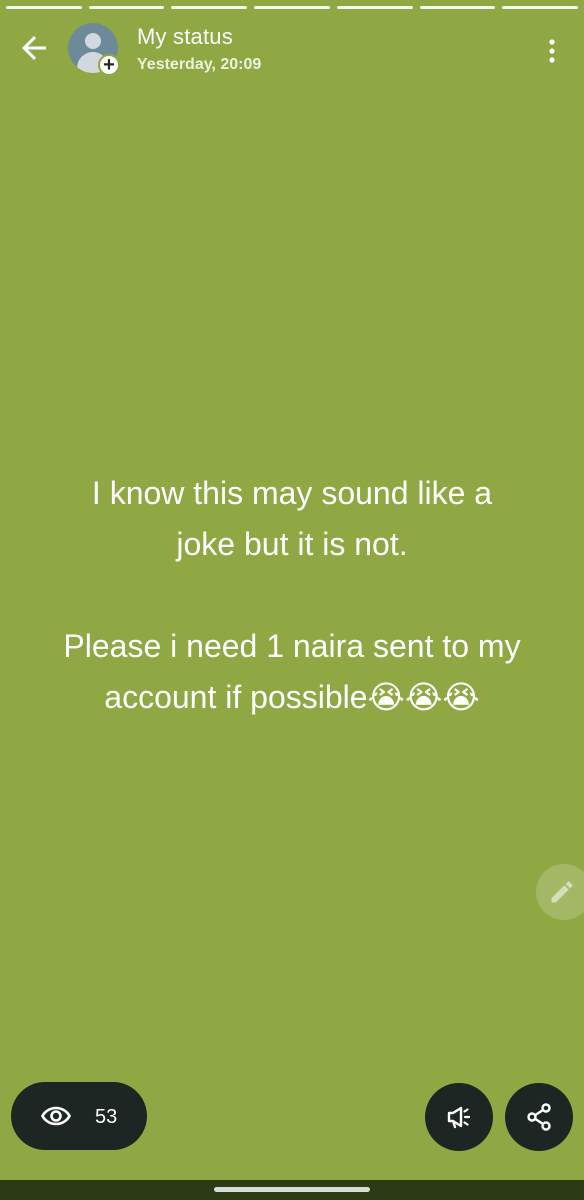 Image resolution: width=584 pixels, height=1200 pixels. I want to click on plus-icon: +, so click(109, 65).